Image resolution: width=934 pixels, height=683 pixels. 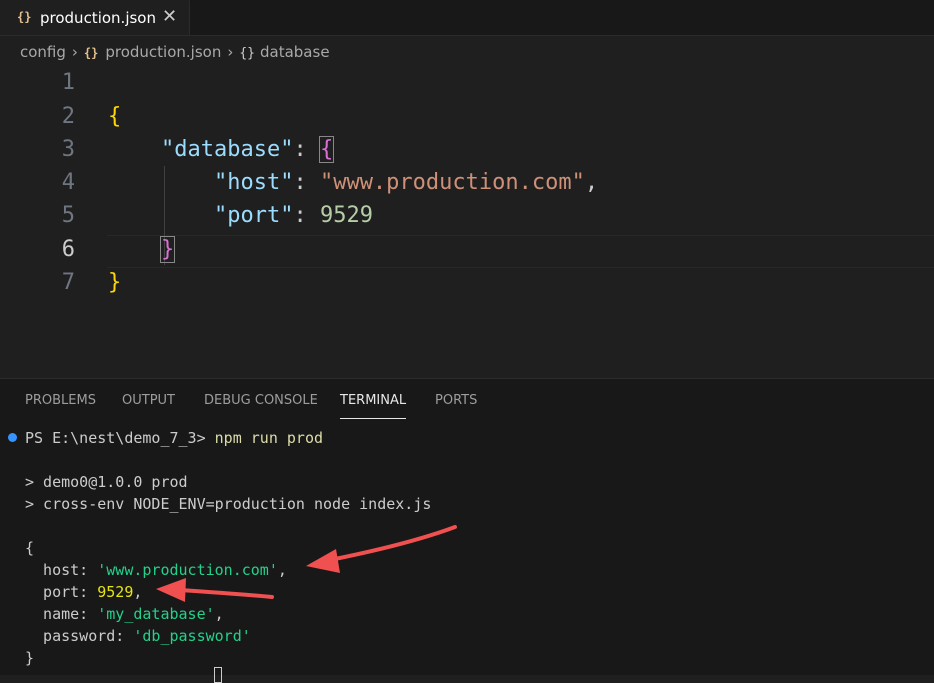 What do you see at coordinates (163, 52) in the screenshot?
I see `breadcrumb-file: production.json` at bounding box center [163, 52].